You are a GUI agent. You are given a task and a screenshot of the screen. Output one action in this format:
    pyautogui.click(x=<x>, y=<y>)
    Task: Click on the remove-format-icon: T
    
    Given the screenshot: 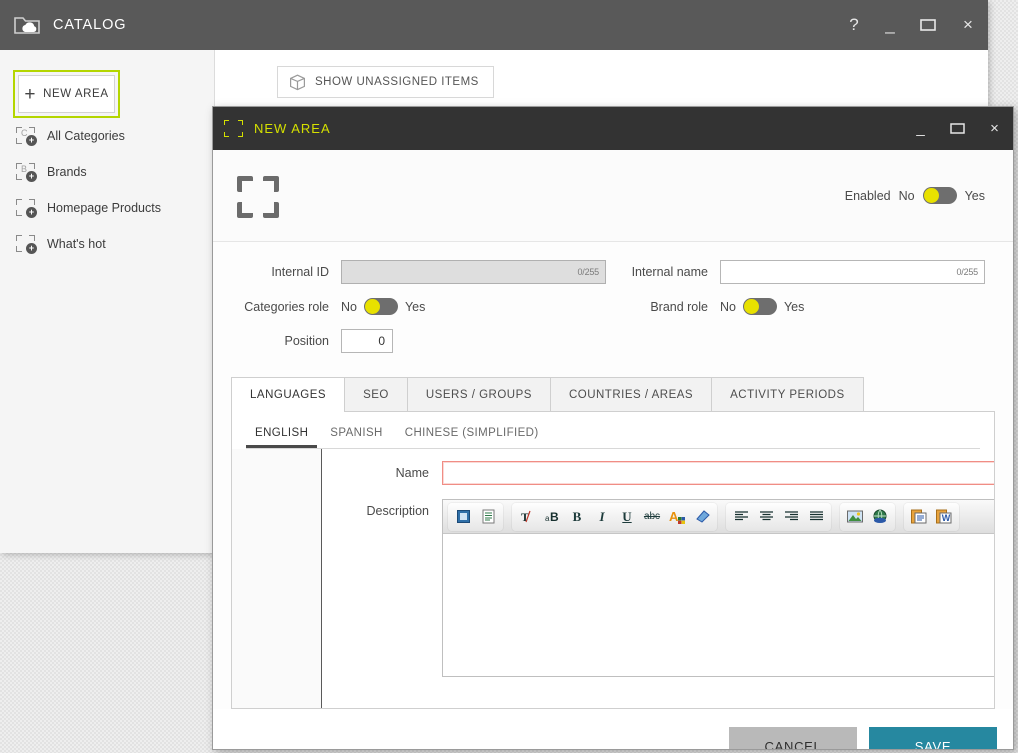 What is the action you would take?
    pyautogui.click(x=527, y=517)
    